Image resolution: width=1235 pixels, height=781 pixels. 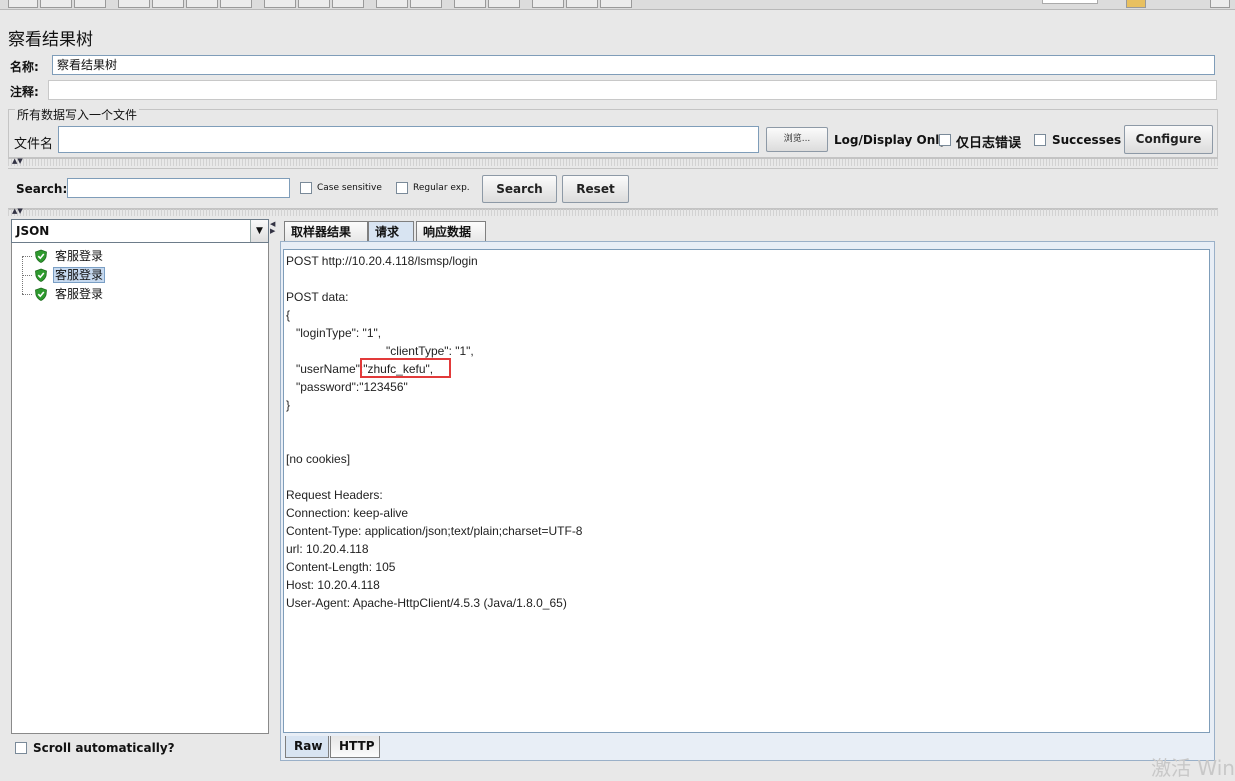 What do you see at coordinates (24, 92) in the screenshot?
I see `comment-label: 注释:` at bounding box center [24, 92].